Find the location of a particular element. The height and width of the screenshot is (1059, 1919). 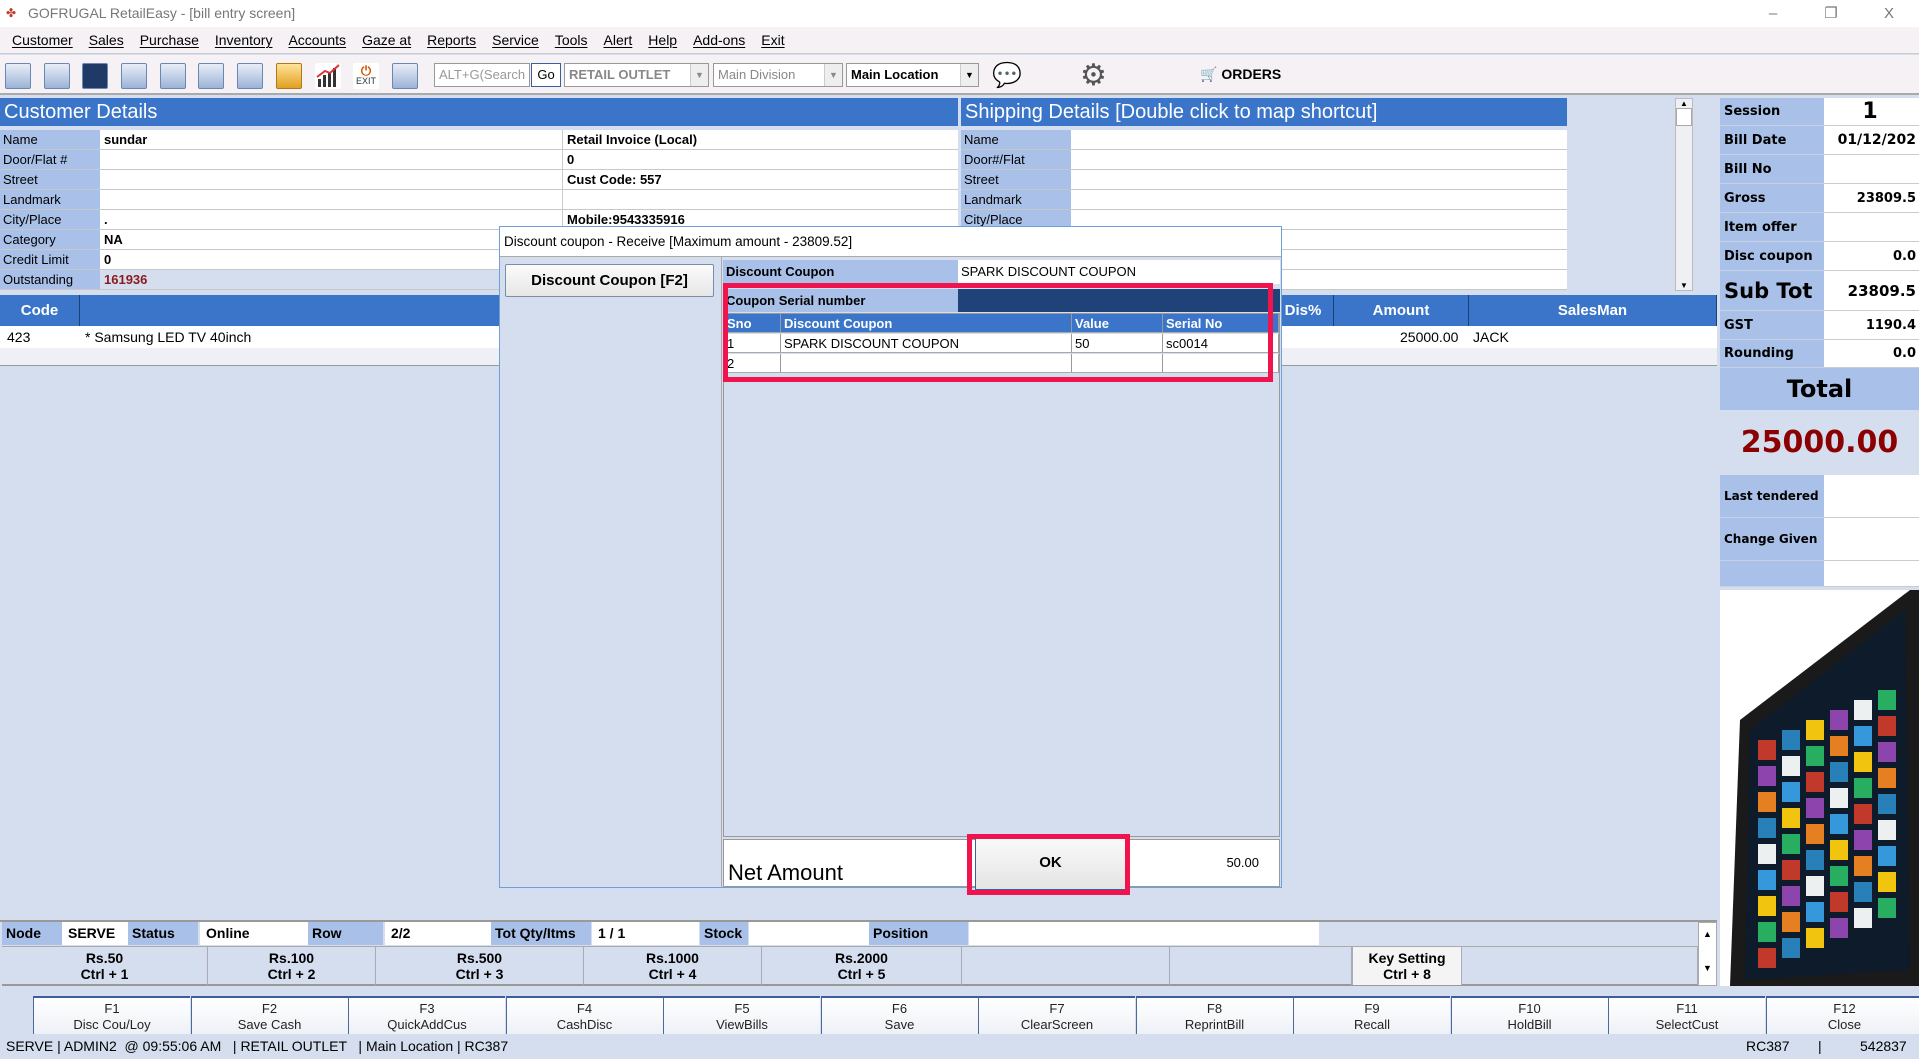

function-key-f4: F4 CashDisc is located at coordinates (584, 1015).